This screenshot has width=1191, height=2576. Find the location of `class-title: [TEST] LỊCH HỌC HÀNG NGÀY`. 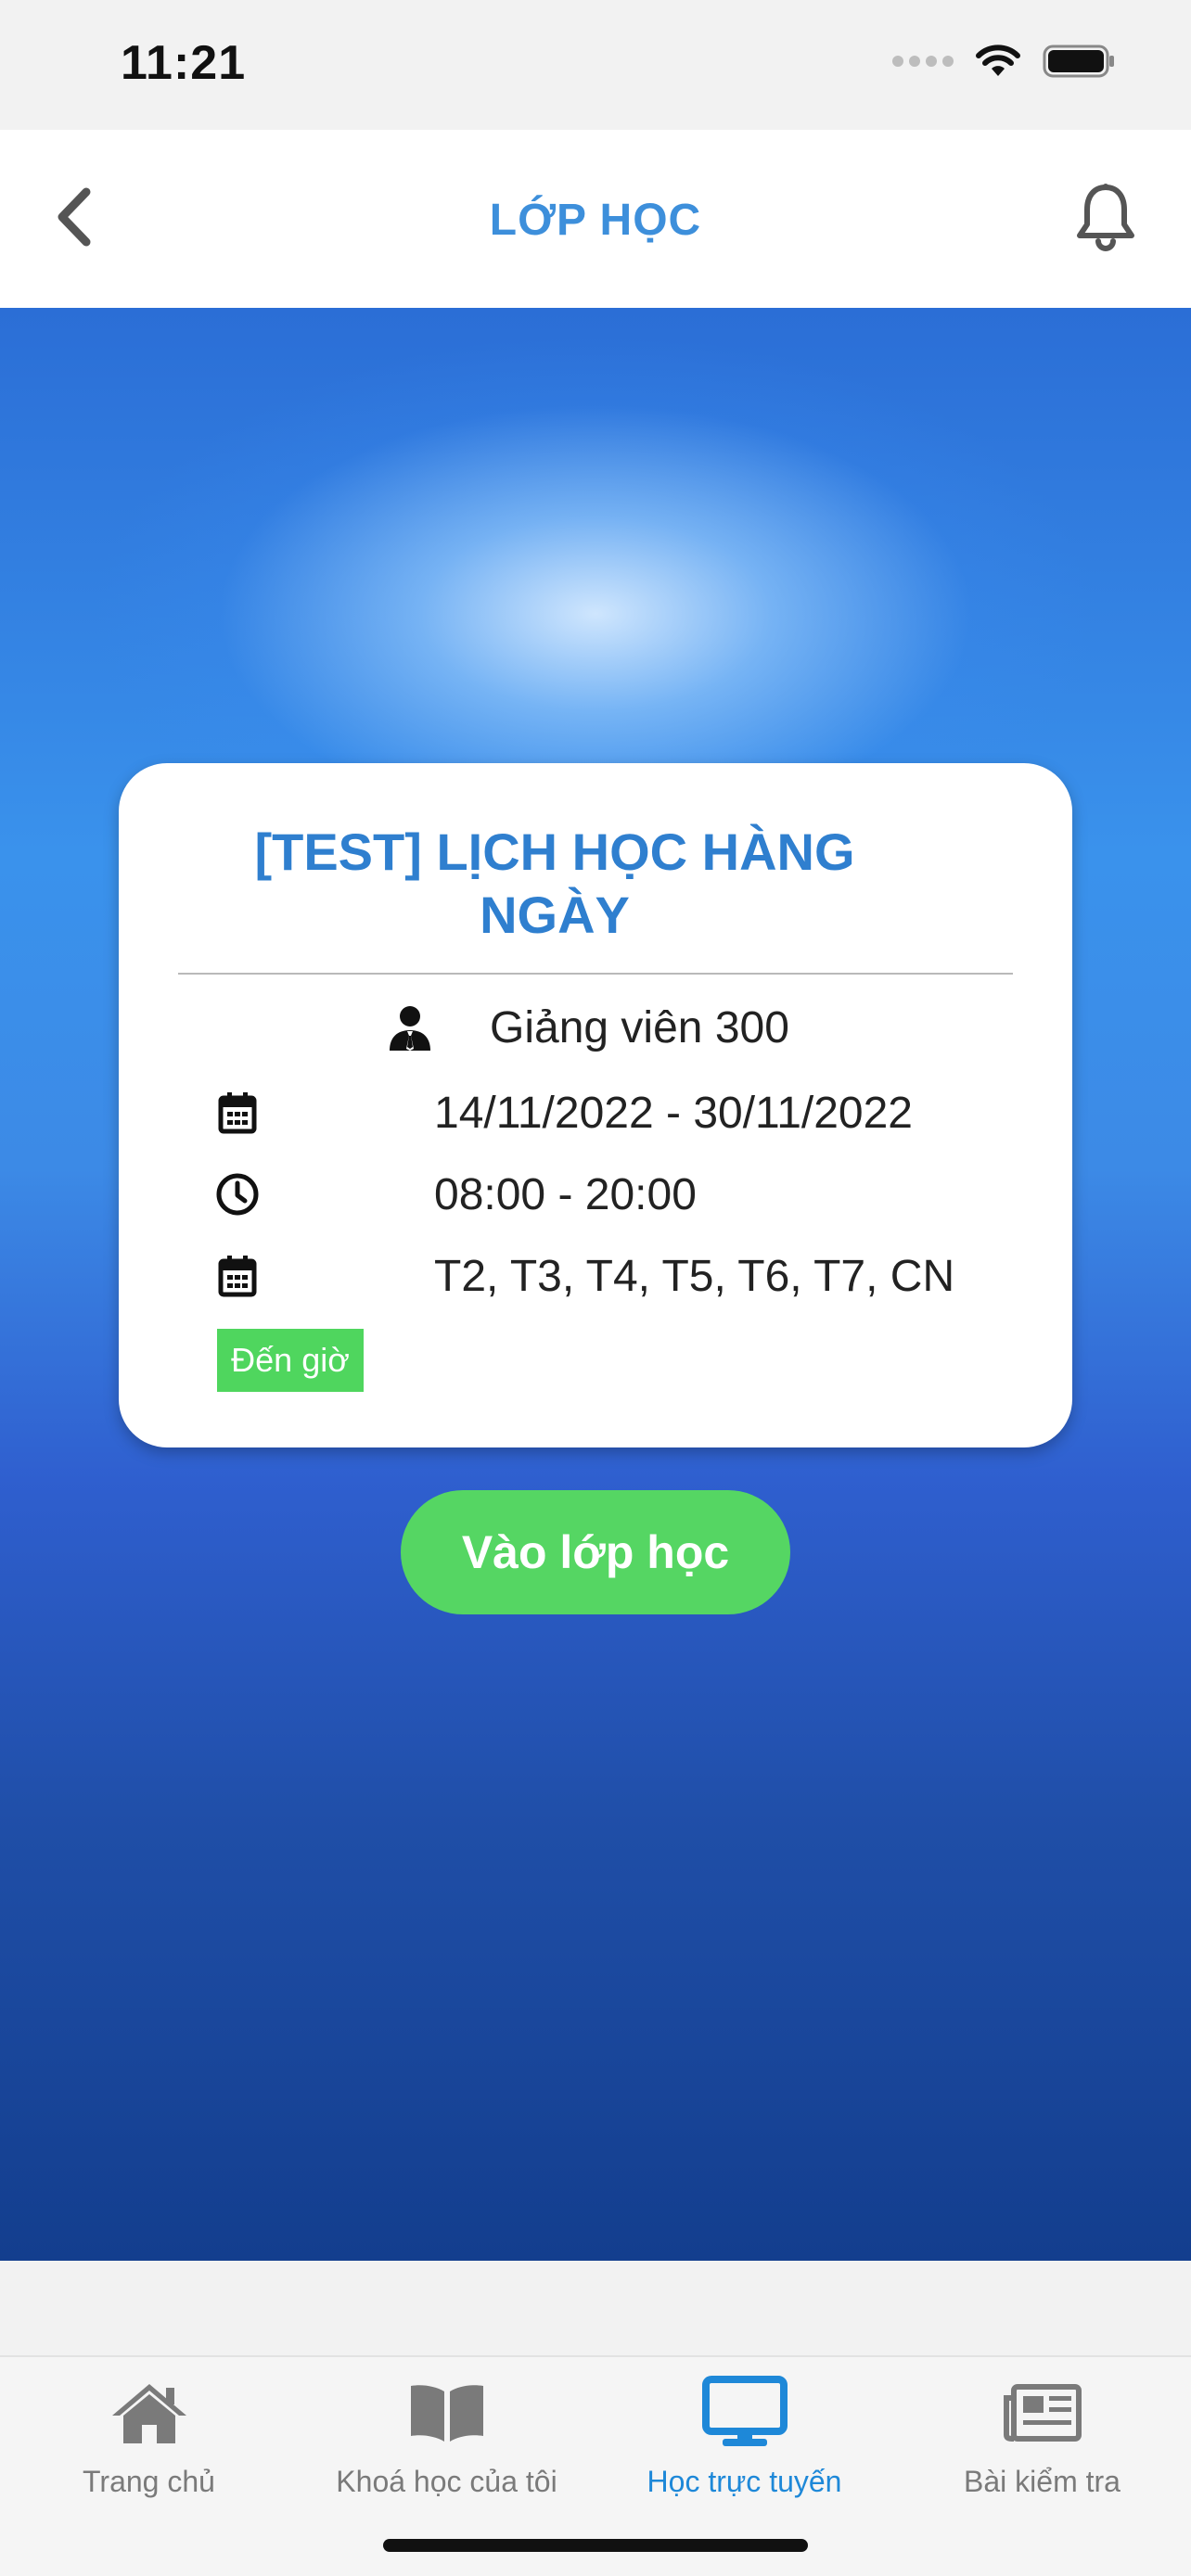

class-title: [TEST] LỊCH HỌC HÀNG NGÀY is located at coordinates (554, 883).